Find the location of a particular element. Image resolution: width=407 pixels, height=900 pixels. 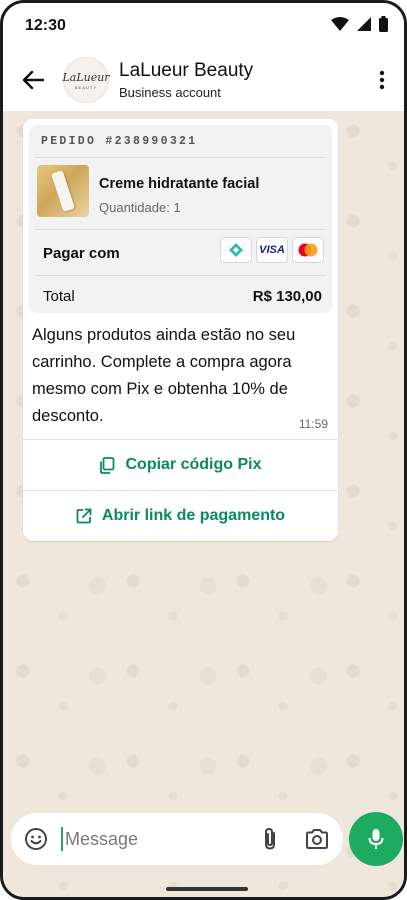

camera-button is located at coordinates (317, 839).